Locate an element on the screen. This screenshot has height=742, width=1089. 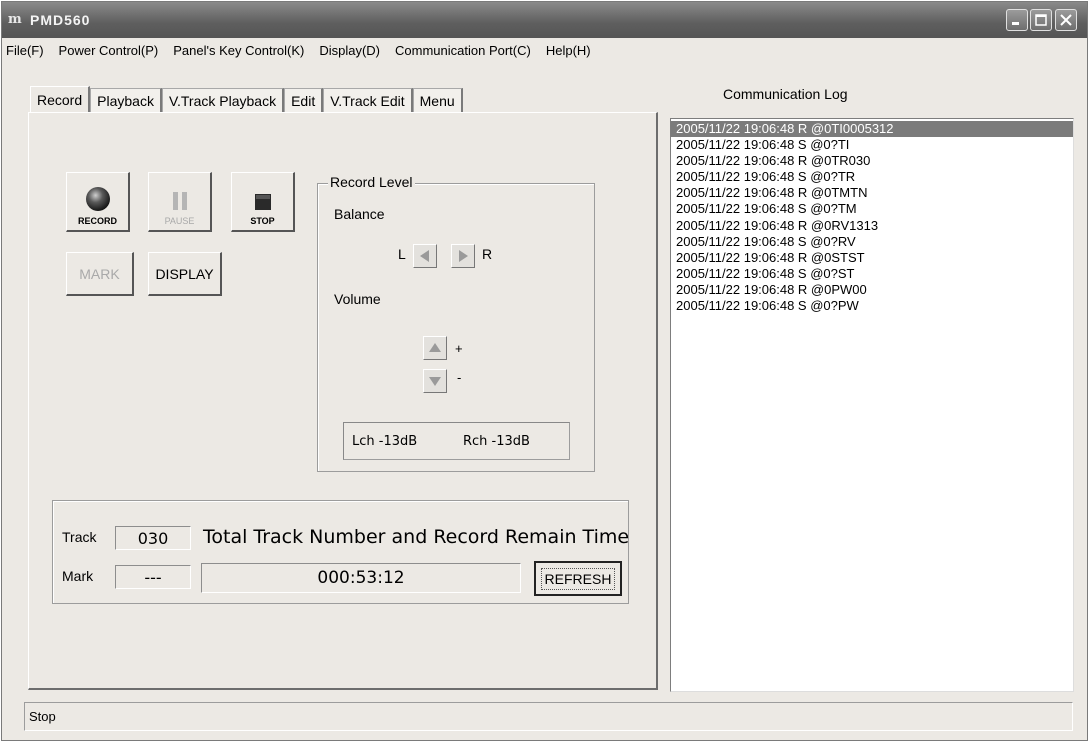
log-line: 2005/11/22 19:06:48 S @0?PW is located at coordinates (872, 306).